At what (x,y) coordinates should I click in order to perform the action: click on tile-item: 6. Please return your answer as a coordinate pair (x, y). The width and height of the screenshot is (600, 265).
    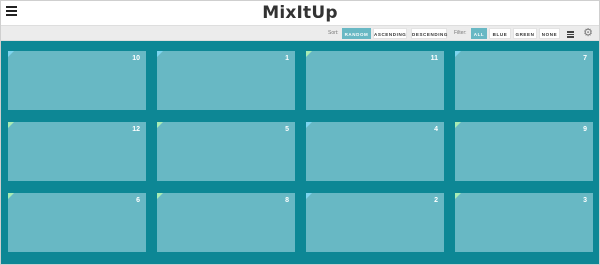
    Looking at the image, I should click on (77, 222).